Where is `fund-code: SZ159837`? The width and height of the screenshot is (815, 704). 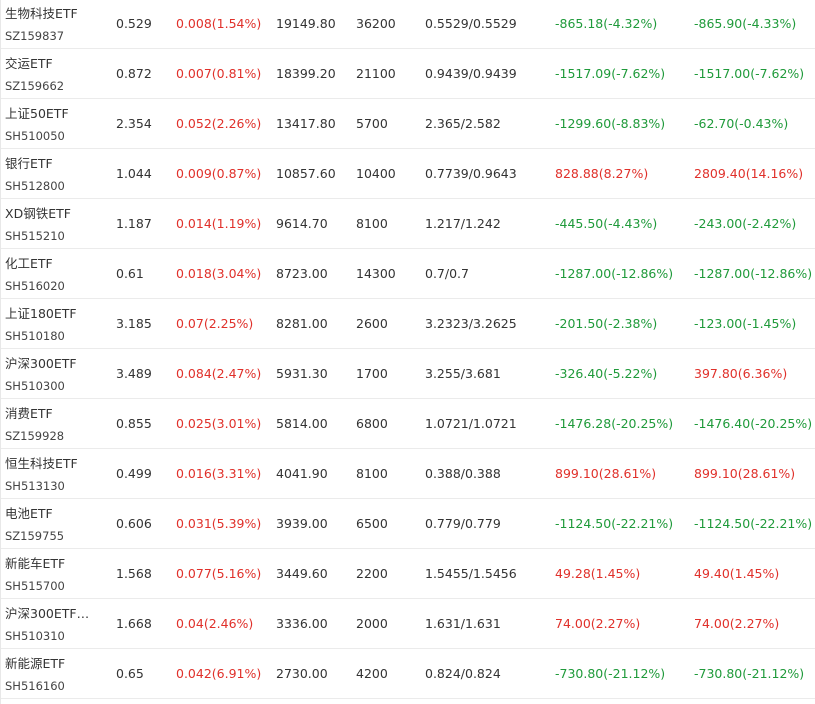 fund-code: SZ159837 is located at coordinates (35, 36).